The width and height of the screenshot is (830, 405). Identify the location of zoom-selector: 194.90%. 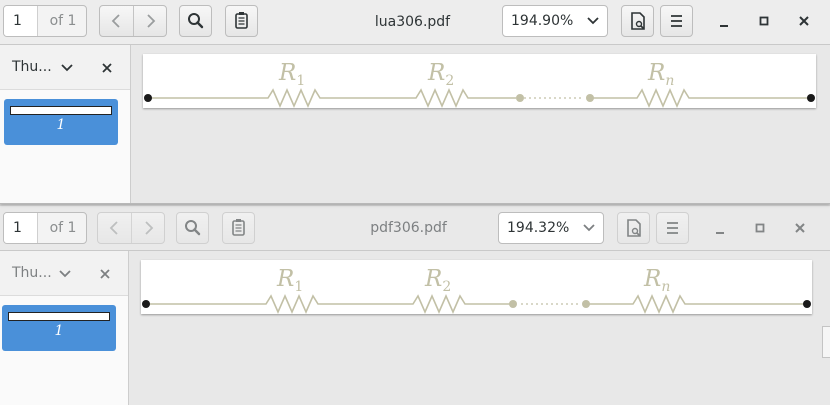
(555, 21).